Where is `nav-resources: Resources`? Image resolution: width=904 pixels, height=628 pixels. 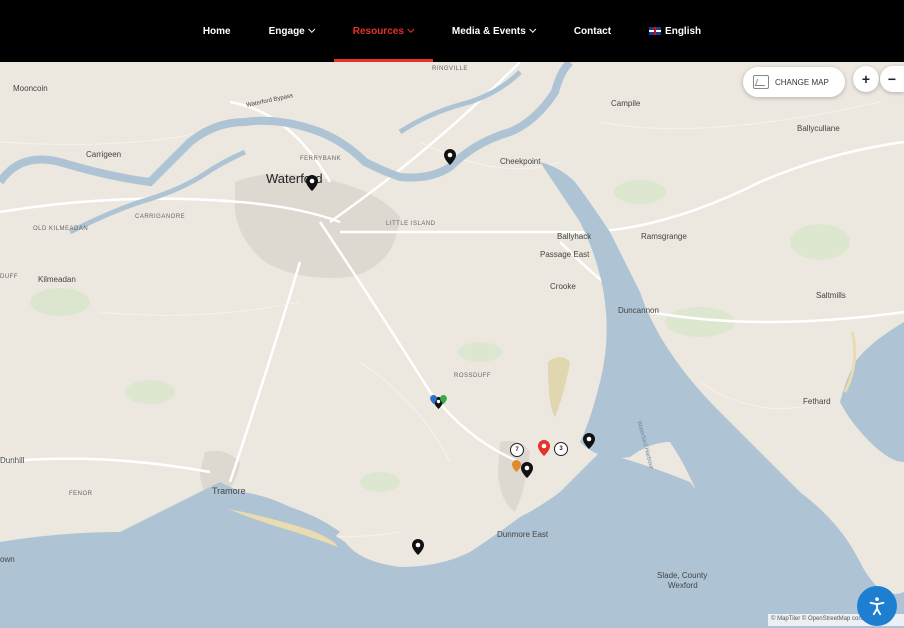
nav-resources: Resources is located at coordinates (383, 31).